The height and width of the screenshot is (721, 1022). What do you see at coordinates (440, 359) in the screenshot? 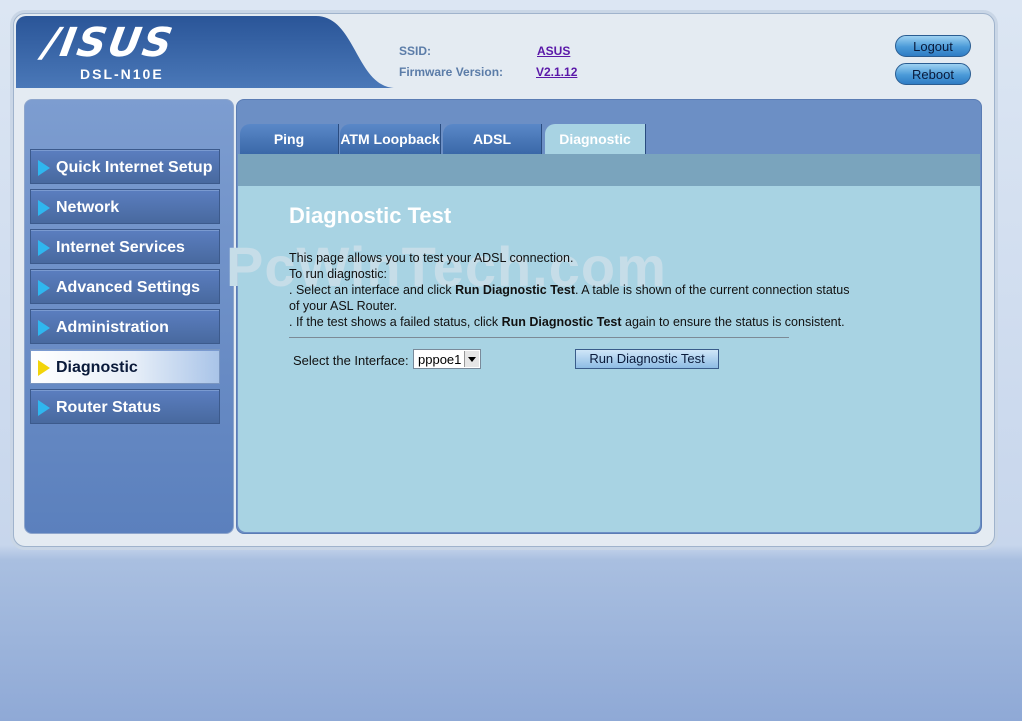
I see `interface-select-value: pppoe1` at bounding box center [440, 359].